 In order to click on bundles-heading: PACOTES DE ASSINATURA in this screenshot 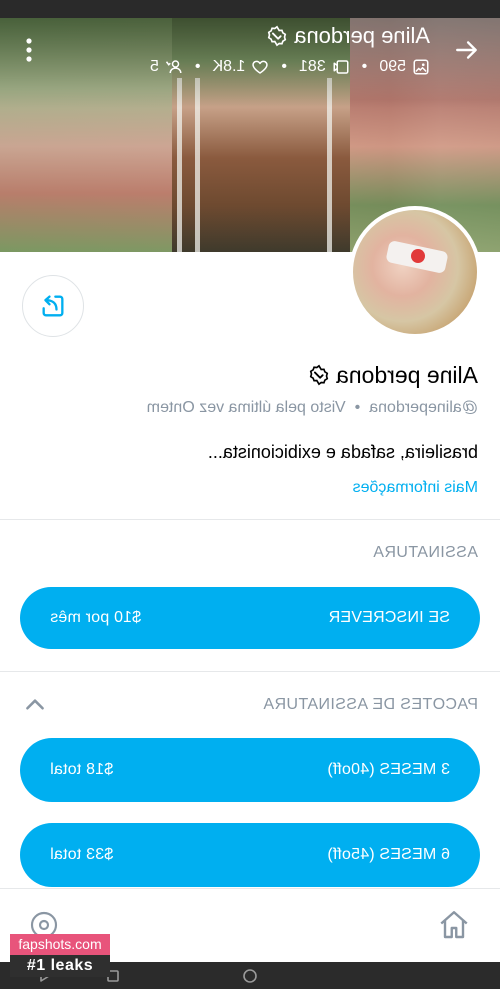, I will do `click(370, 705)`.